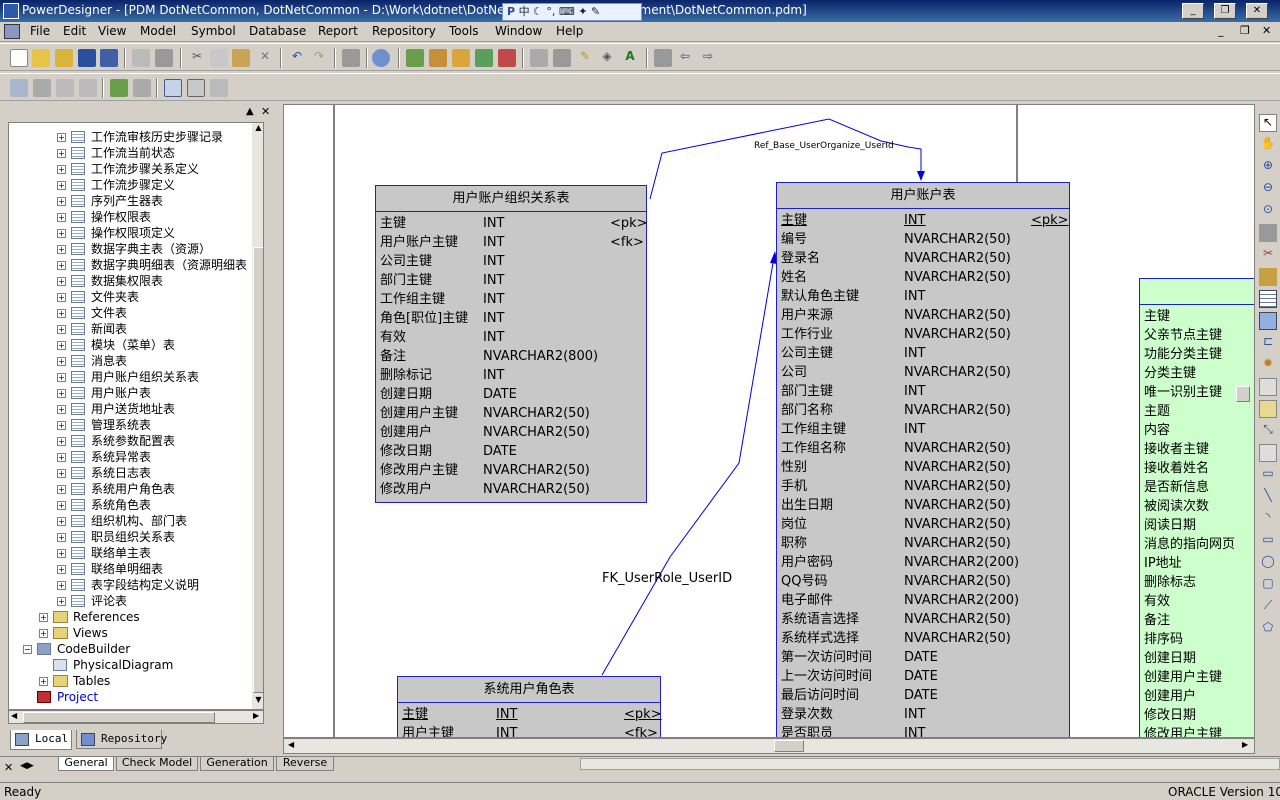 This screenshot has height=800, width=1280. What do you see at coordinates (562, 58) in the screenshot?
I see `ungroup-icon` at bounding box center [562, 58].